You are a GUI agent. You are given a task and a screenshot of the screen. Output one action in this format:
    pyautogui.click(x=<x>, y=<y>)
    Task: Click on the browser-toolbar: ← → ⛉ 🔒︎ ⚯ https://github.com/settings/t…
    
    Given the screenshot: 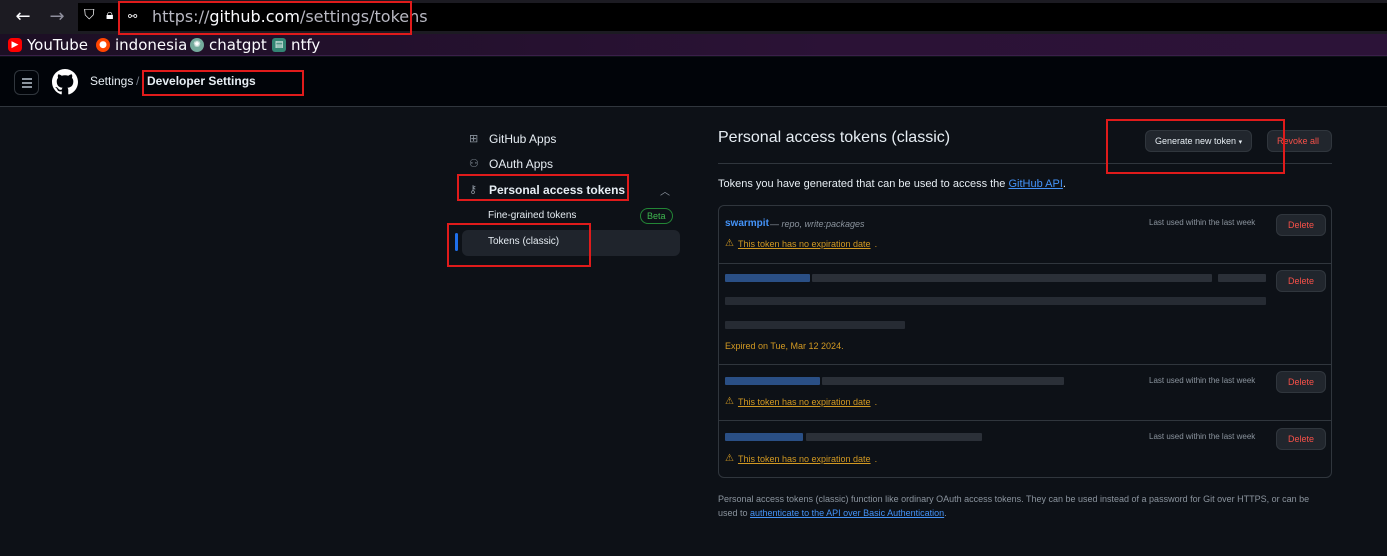 What is the action you would take?
    pyautogui.click(x=693, y=17)
    